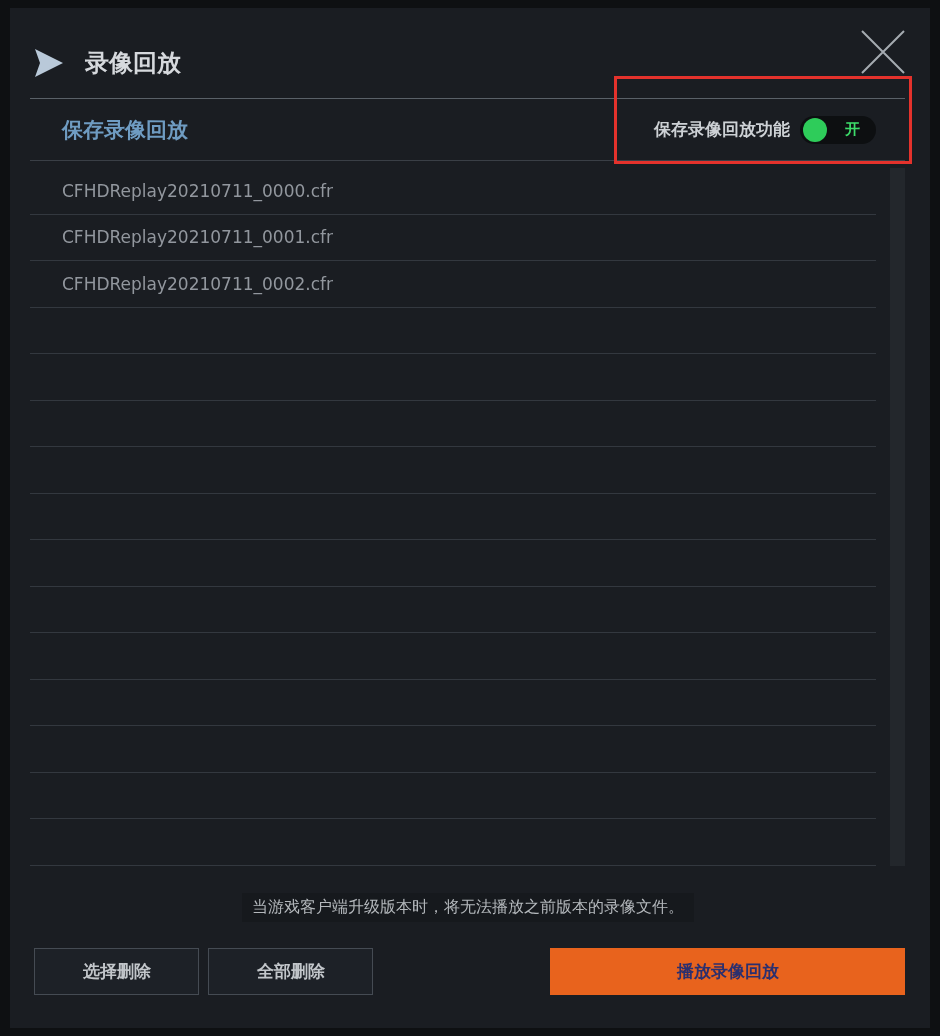 The width and height of the screenshot is (940, 1036). What do you see at coordinates (133, 63) in the screenshot?
I see `dialog-title: 录像回放` at bounding box center [133, 63].